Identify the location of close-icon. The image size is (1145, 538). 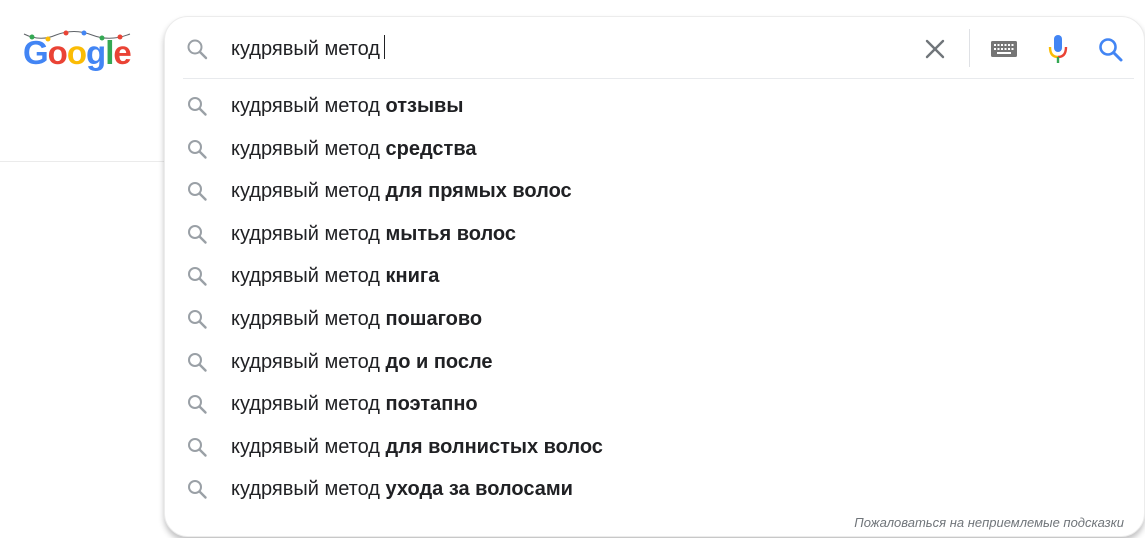
(935, 49).